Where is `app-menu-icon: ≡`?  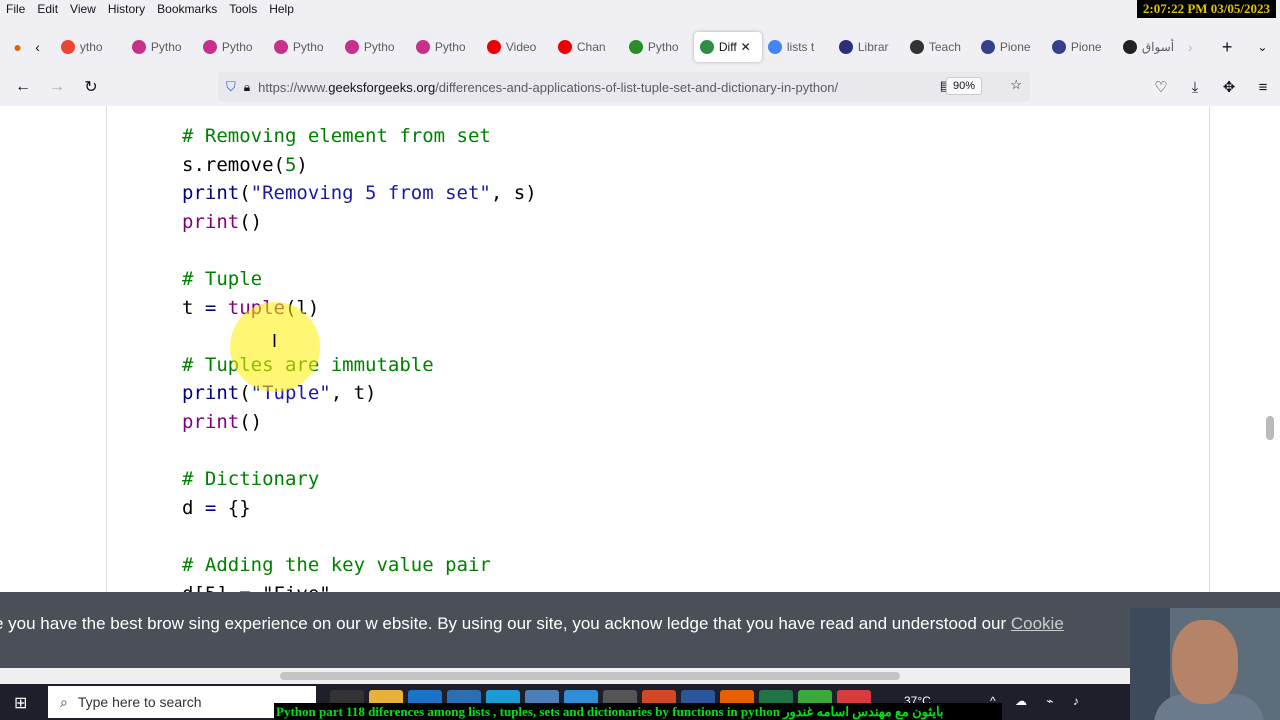
app-menu-icon: ≡ is located at coordinates (1263, 87).